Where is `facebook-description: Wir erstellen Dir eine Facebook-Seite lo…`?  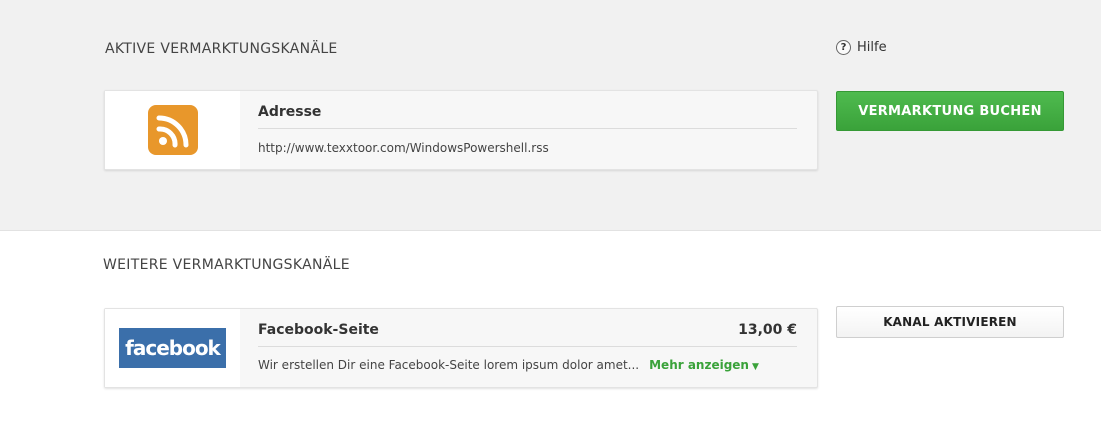
facebook-description: Wir erstellen Dir eine Facebook-Seite lo… is located at coordinates (449, 365).